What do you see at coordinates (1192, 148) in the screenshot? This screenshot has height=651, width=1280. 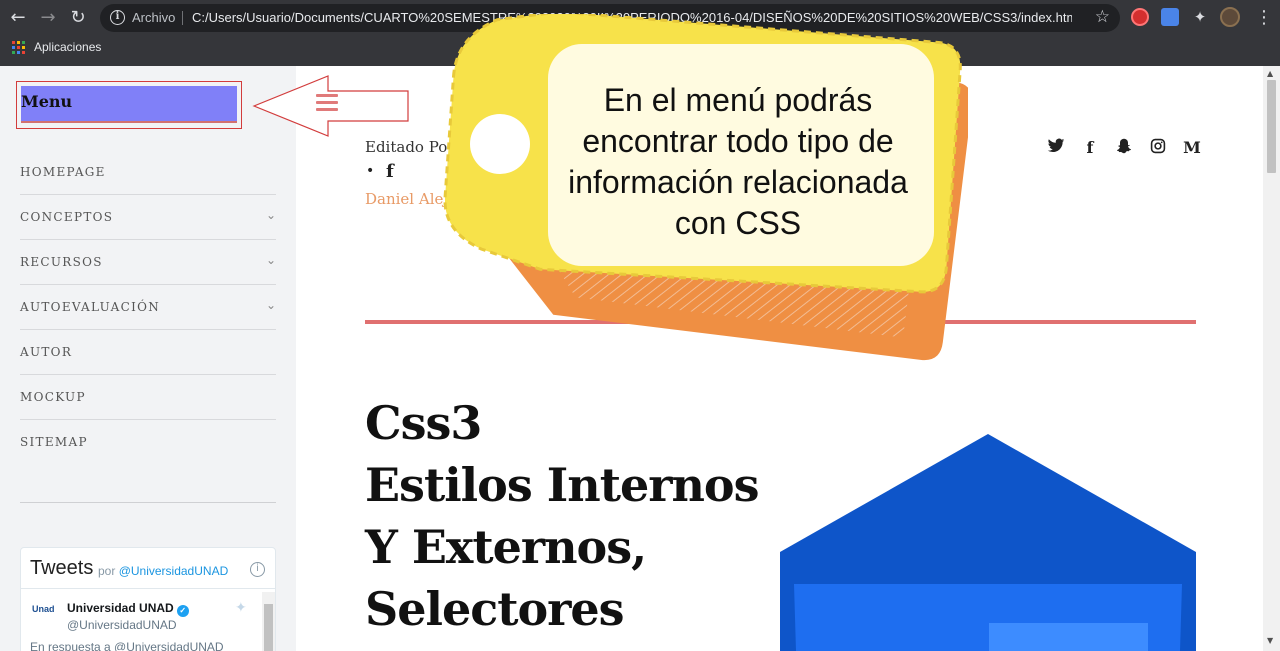 I see `medium-icon: M` at bounding box center [1192, 148].